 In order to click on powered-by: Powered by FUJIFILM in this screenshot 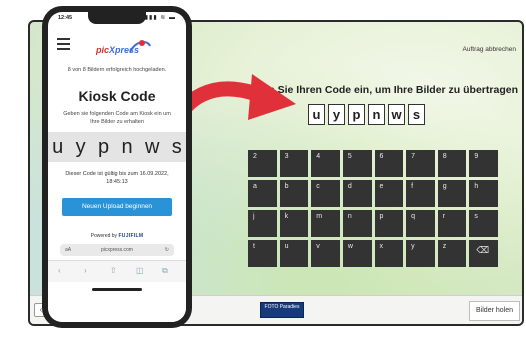, I will do `click(117, 236)`.